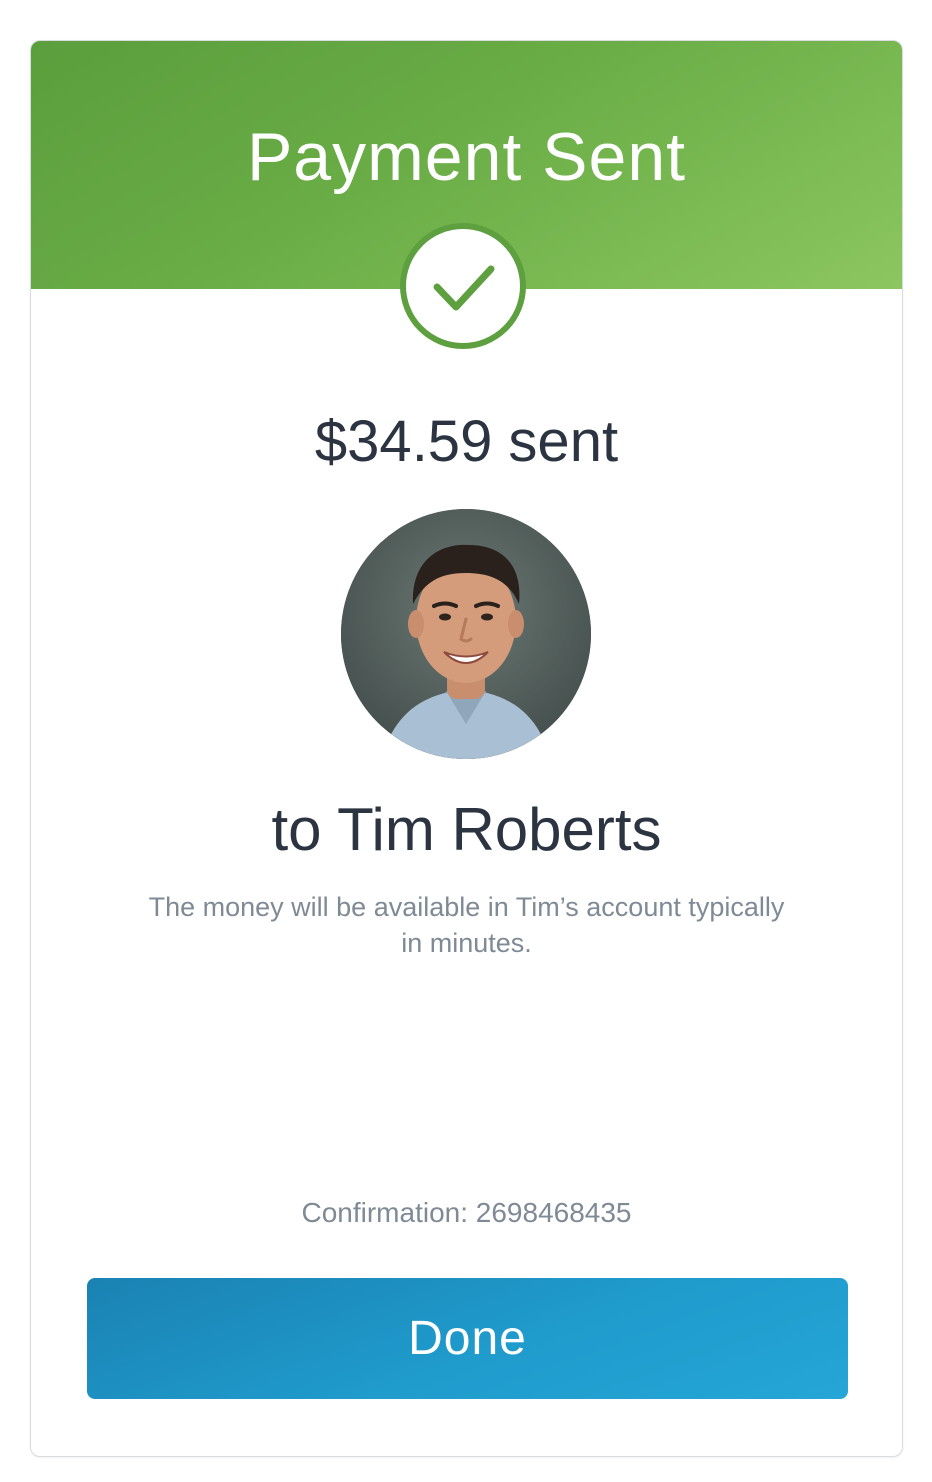 Image resolution: width=932 pixels, height=1482 pixels. I want to click on done-button: Done, so click(467, 1338).